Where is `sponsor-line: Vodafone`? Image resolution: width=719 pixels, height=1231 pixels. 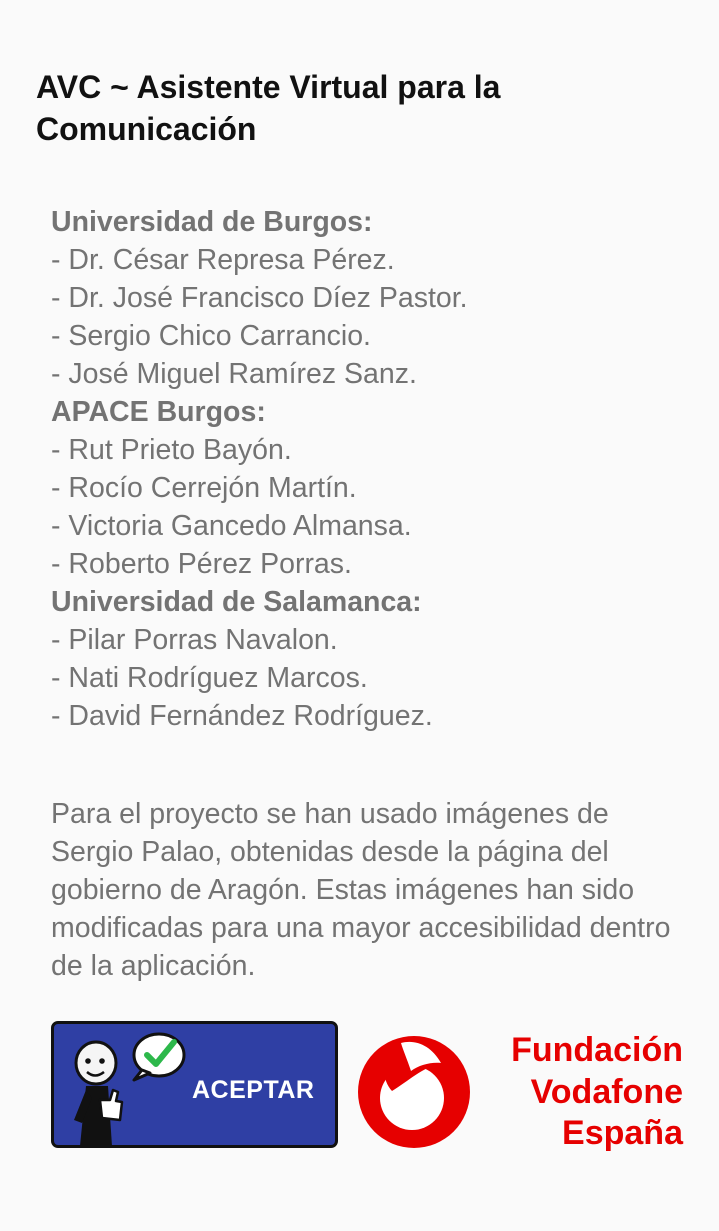 sponsor-line: Vodafone is located at coordinates (606, 1091).